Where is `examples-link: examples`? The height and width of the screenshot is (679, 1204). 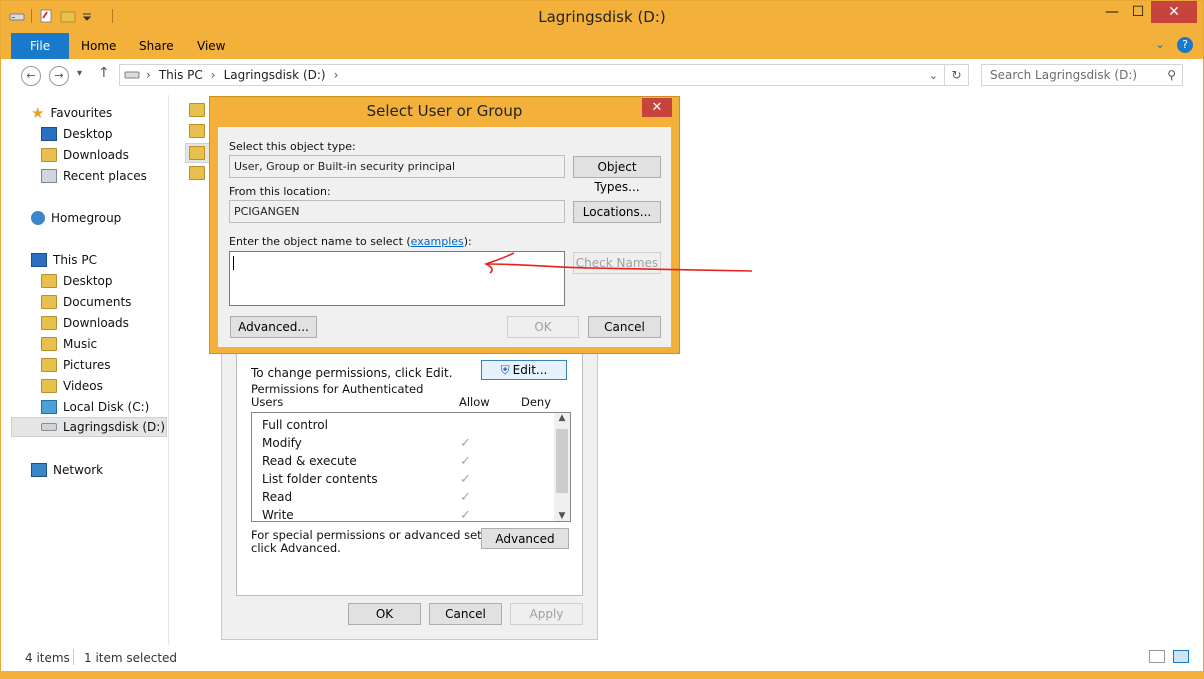
examples-link: examples is located at coordinates (437, 241).